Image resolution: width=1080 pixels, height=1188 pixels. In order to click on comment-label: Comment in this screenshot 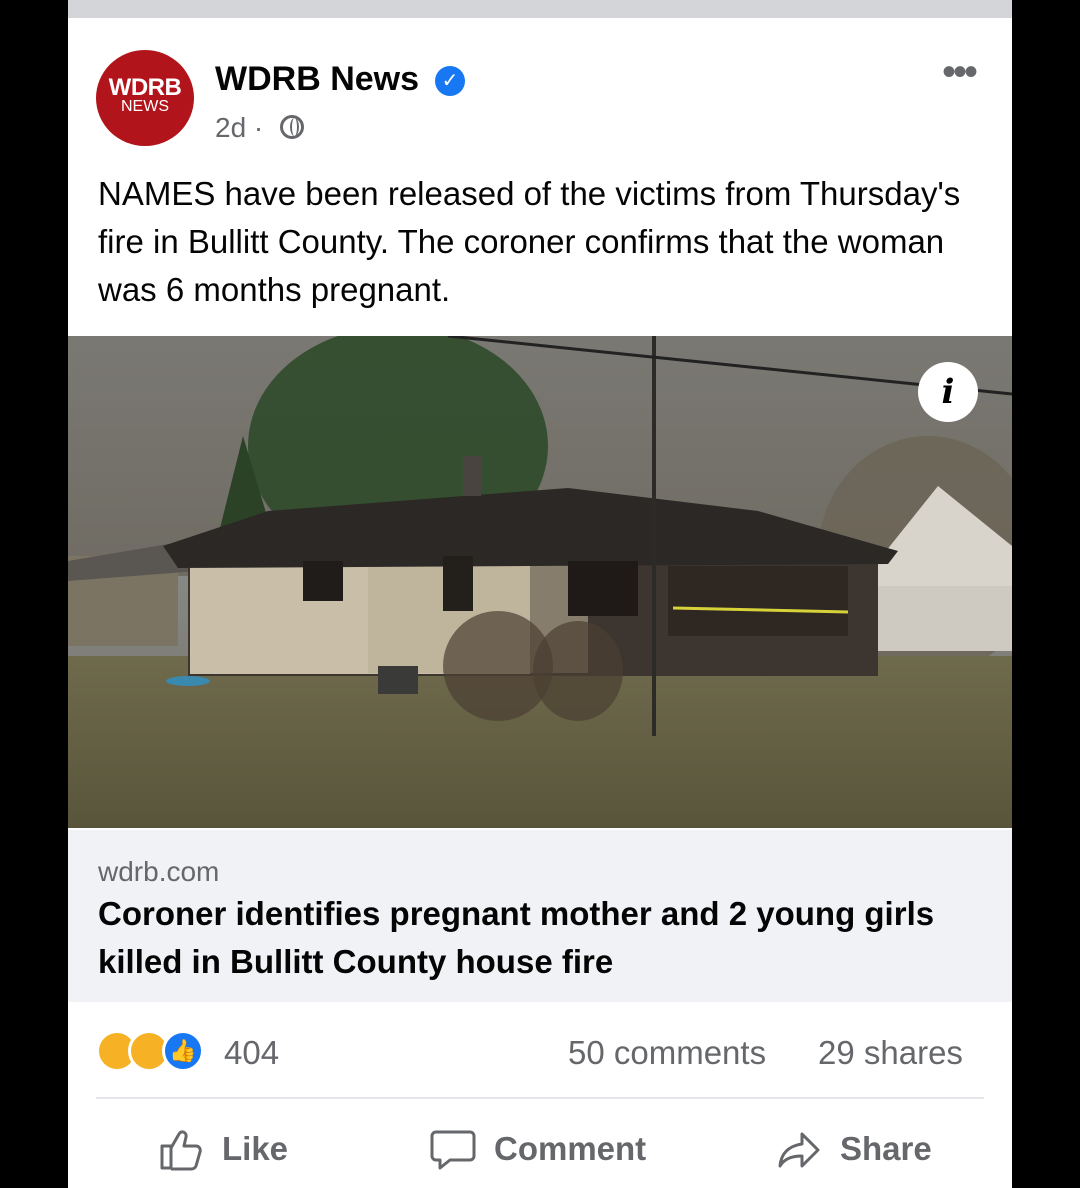, I will do `click(570, 1148)`.